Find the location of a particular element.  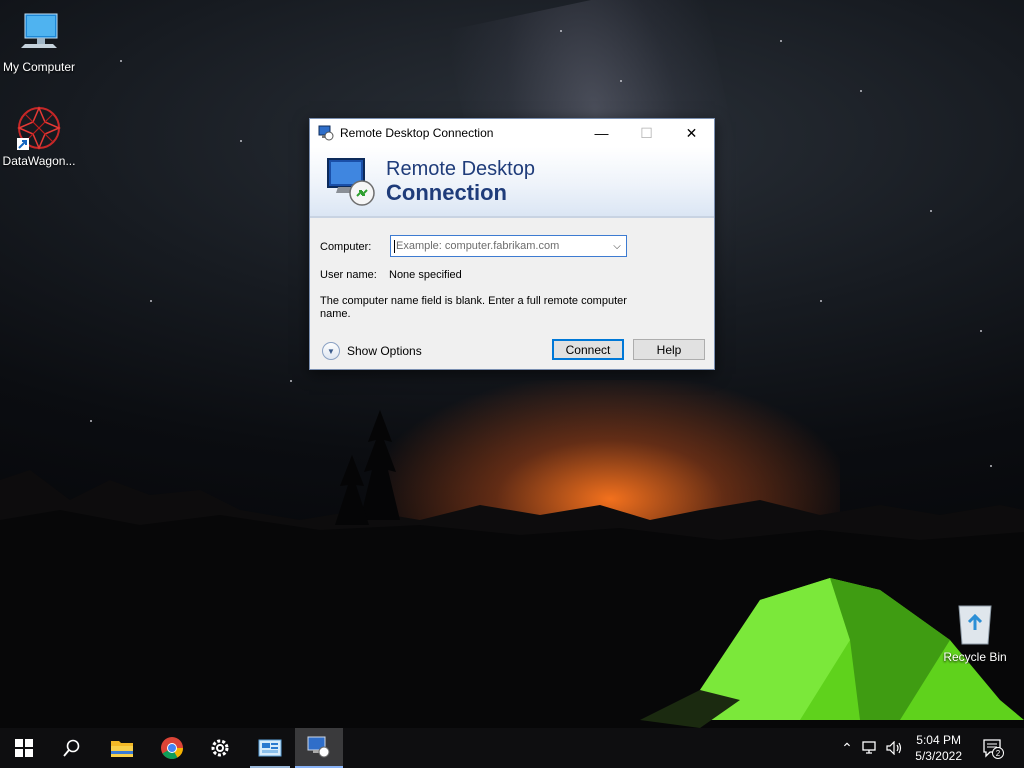

chevron-up-icon: ⌃ is located at coordinates (847, 747).